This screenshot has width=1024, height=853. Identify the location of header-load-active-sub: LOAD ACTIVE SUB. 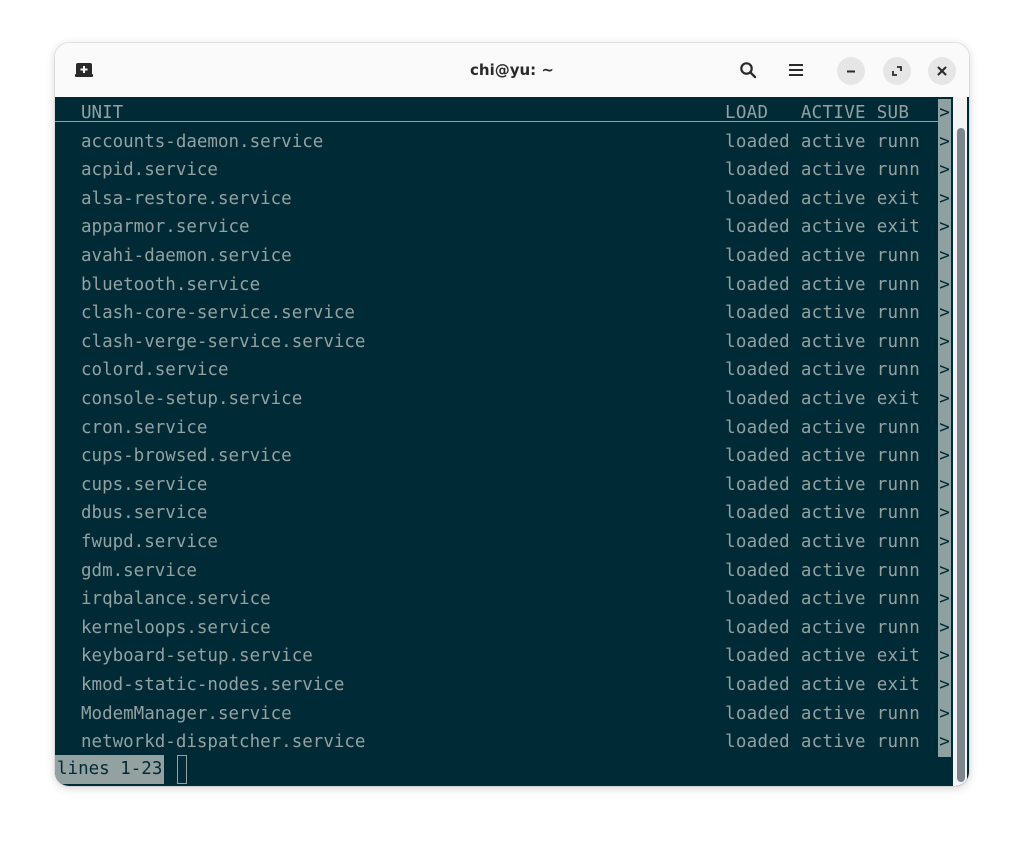
(823, 113).